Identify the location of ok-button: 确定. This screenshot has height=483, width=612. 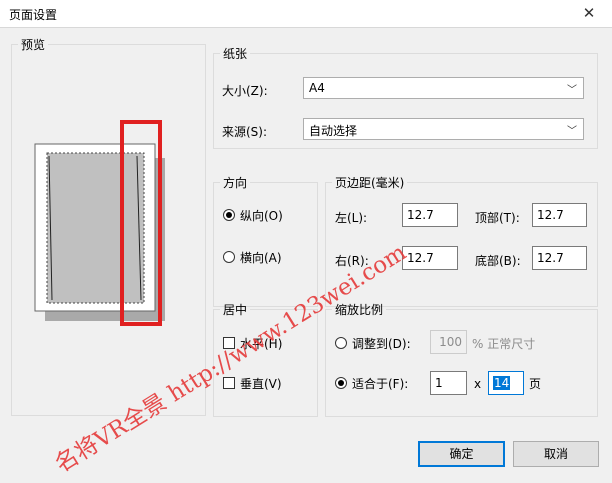
(461, 454).